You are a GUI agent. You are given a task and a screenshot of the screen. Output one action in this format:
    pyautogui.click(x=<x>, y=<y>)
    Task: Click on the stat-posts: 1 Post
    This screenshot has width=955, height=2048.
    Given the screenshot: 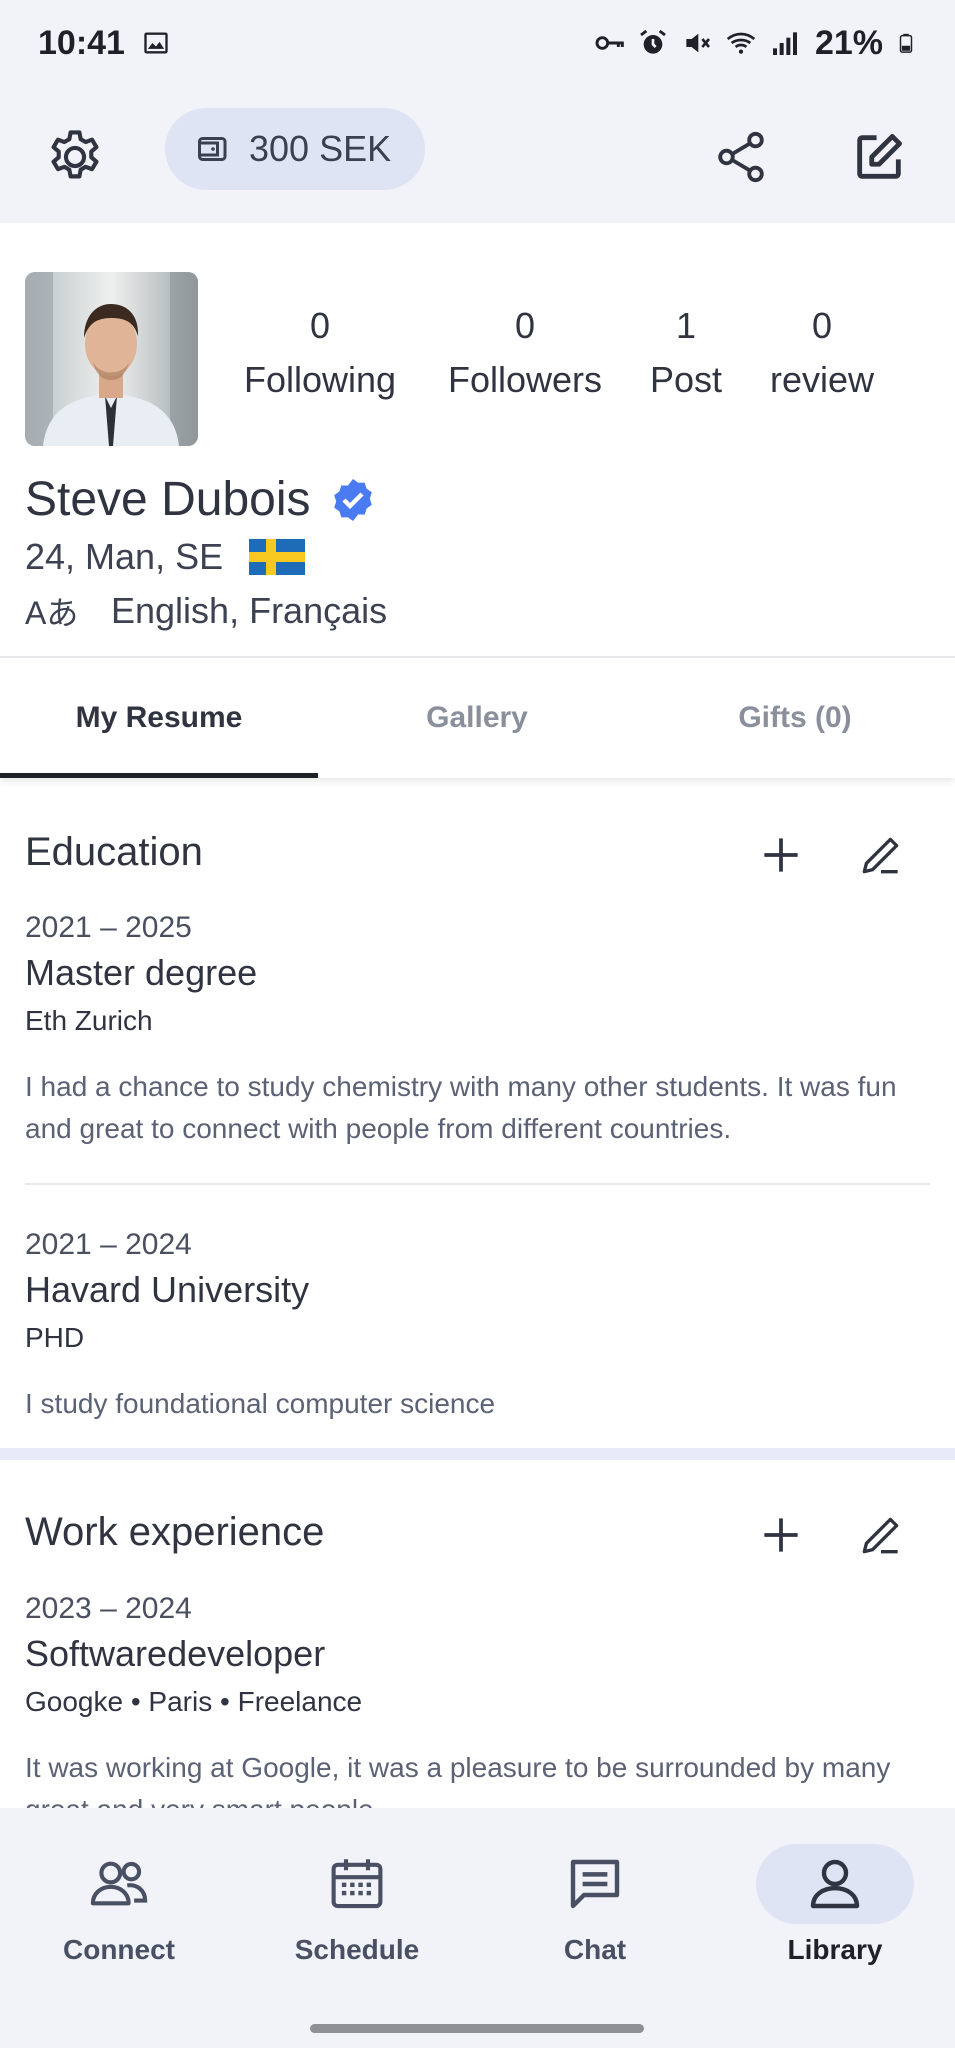 What is the action you would take?
    pyautogui.click(x=686, y=353)
    